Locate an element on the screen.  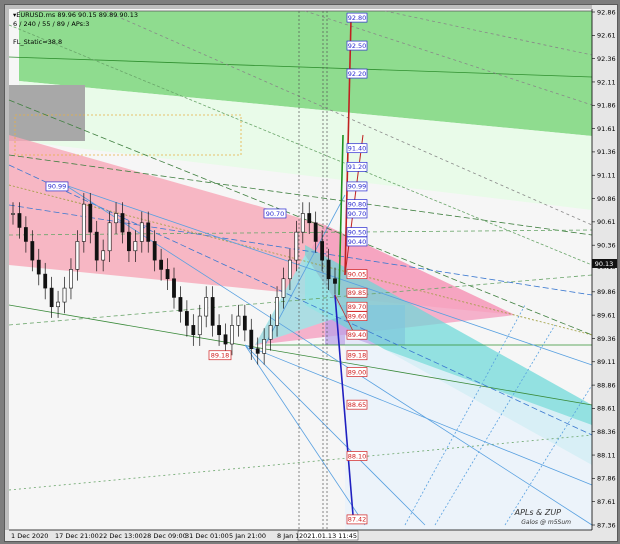
level-label-text: 91.40 is located at coordinates (357, 148).